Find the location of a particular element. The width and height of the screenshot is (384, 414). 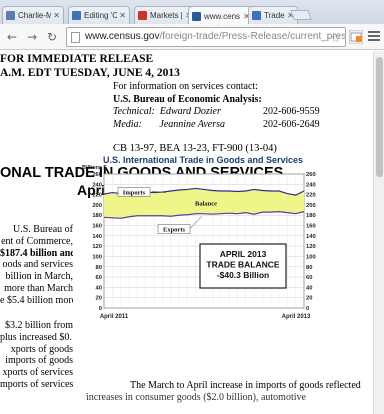

y-tick-label-left: 0 is located at coordinates (100, 309).